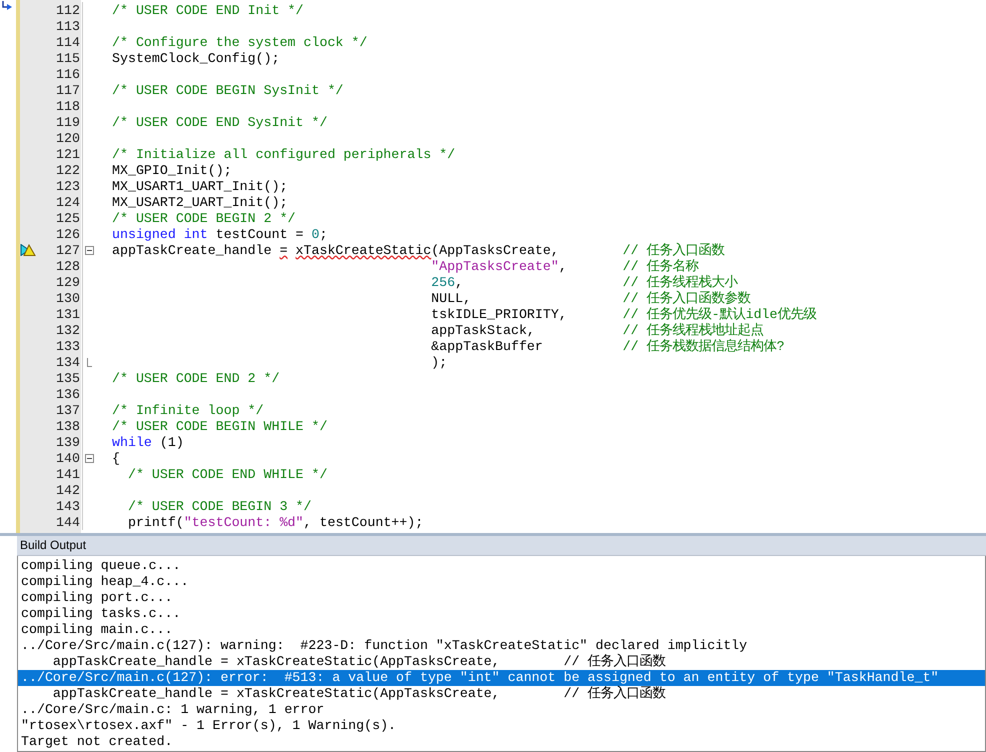 The image size is (986, 752). I want to click on output-line: ../Core/Src/main.c: 1 warning, 1 error, so click(501, 710).